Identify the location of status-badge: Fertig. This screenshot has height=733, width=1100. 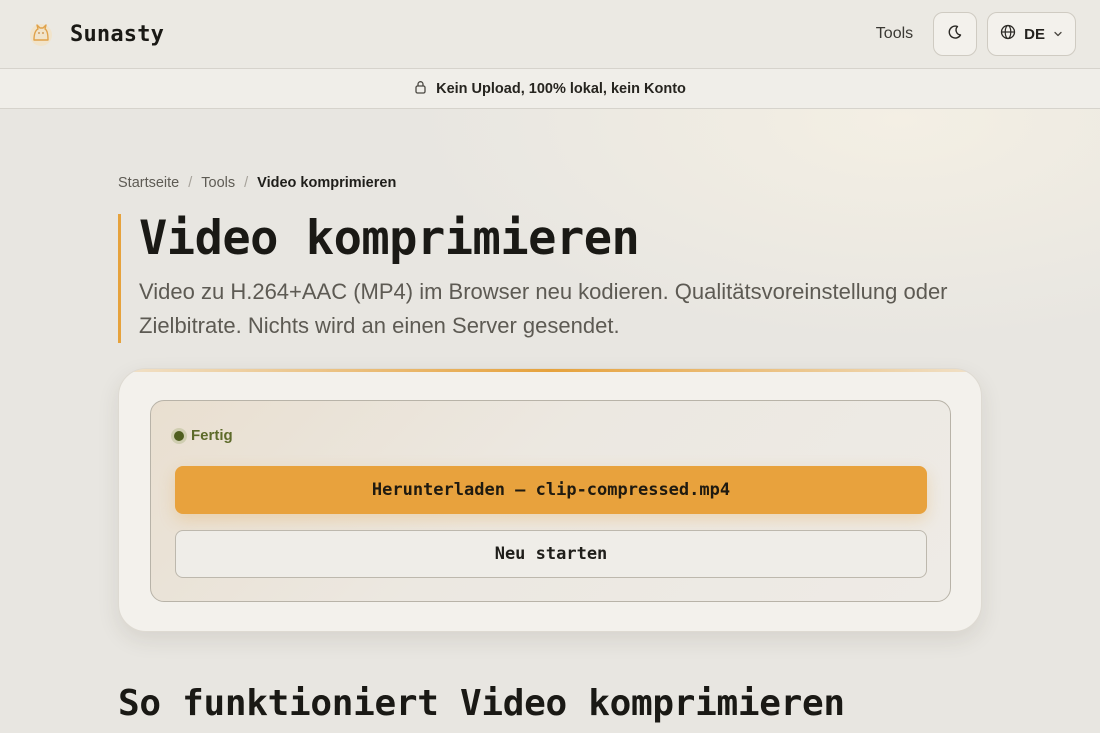
(203, 435).